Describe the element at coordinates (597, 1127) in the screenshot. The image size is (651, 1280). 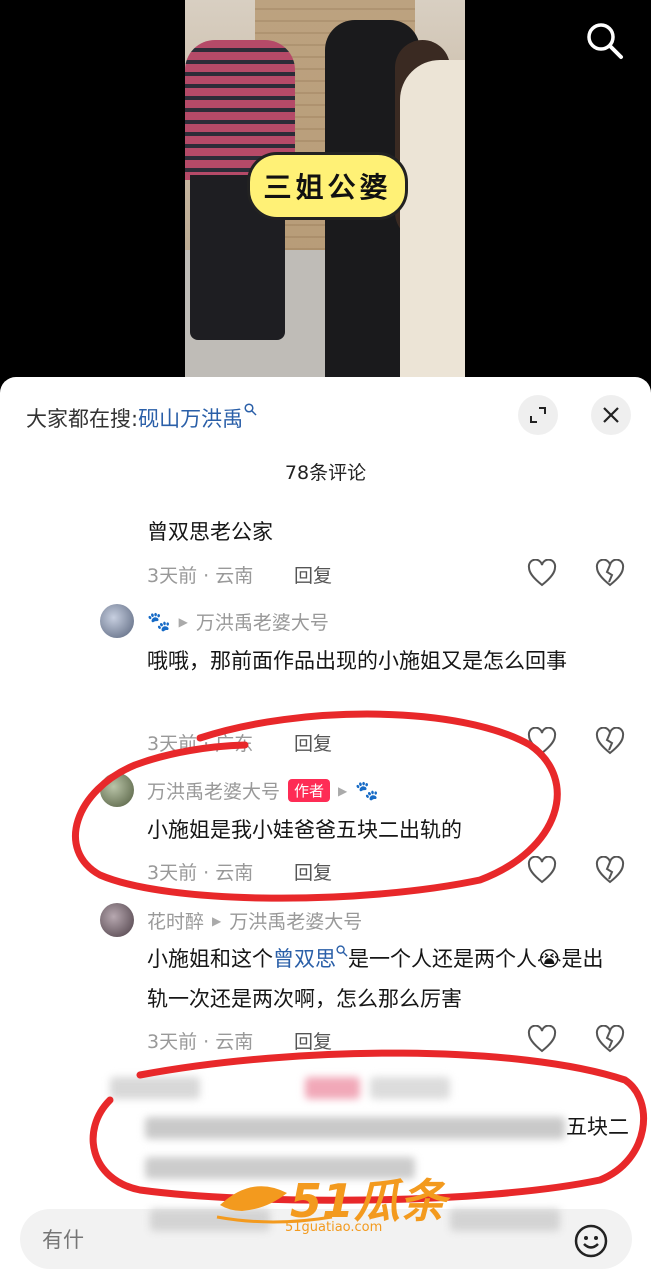
I see `partial-comment-text: 五块二` at that location.